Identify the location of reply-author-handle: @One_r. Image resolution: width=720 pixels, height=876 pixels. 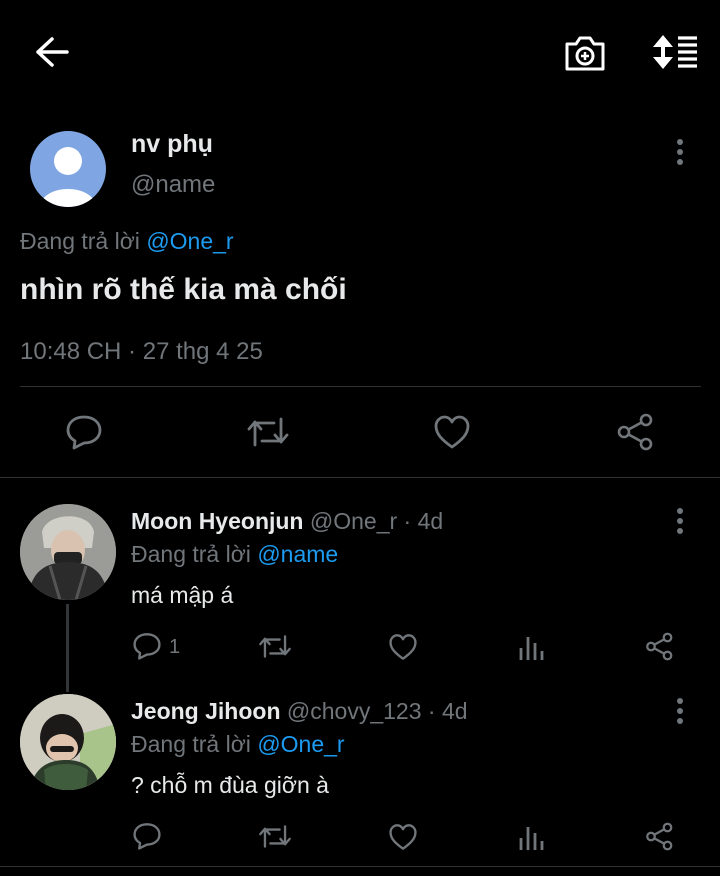
(353, 521).